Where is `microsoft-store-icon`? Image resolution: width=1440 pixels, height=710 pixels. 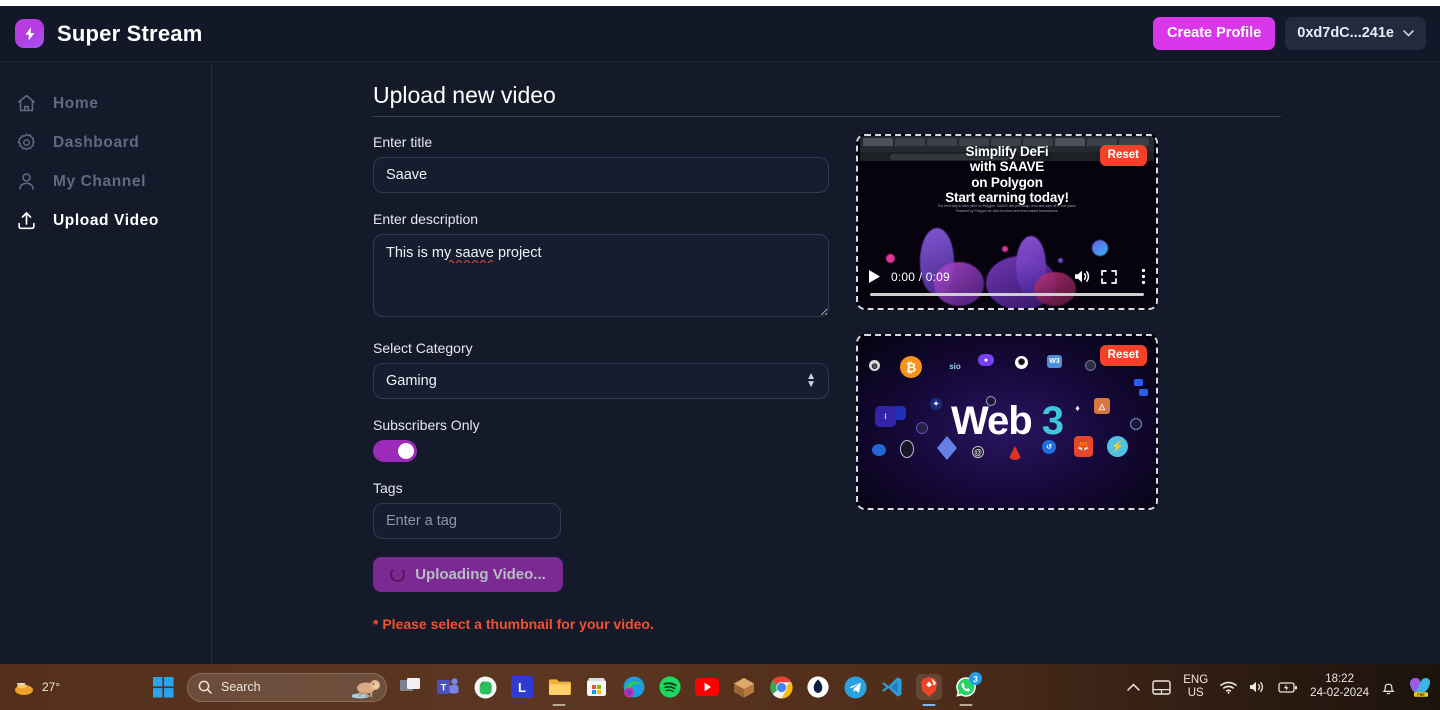
microsoft-store-icon is located at coordinates (596, 687).